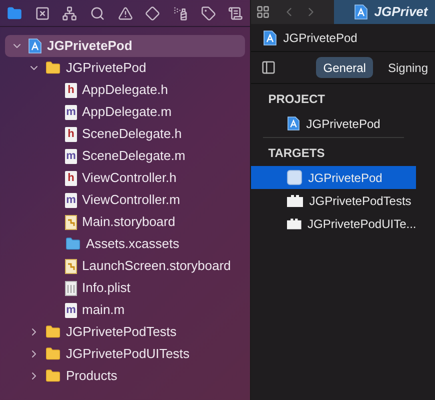  I want to click on search-icon, so click(97, 13).